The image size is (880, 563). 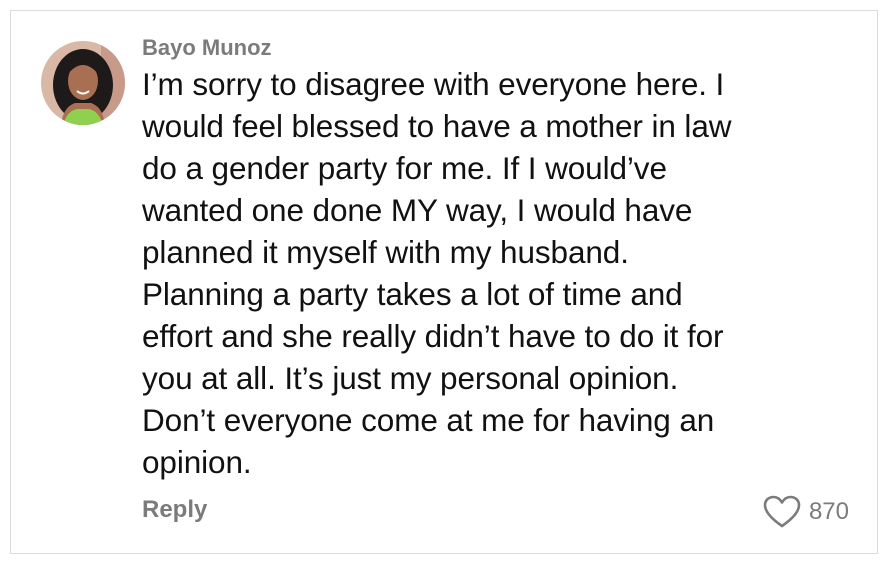 I want to click on like-count: 870, so click(x=828, y=511).